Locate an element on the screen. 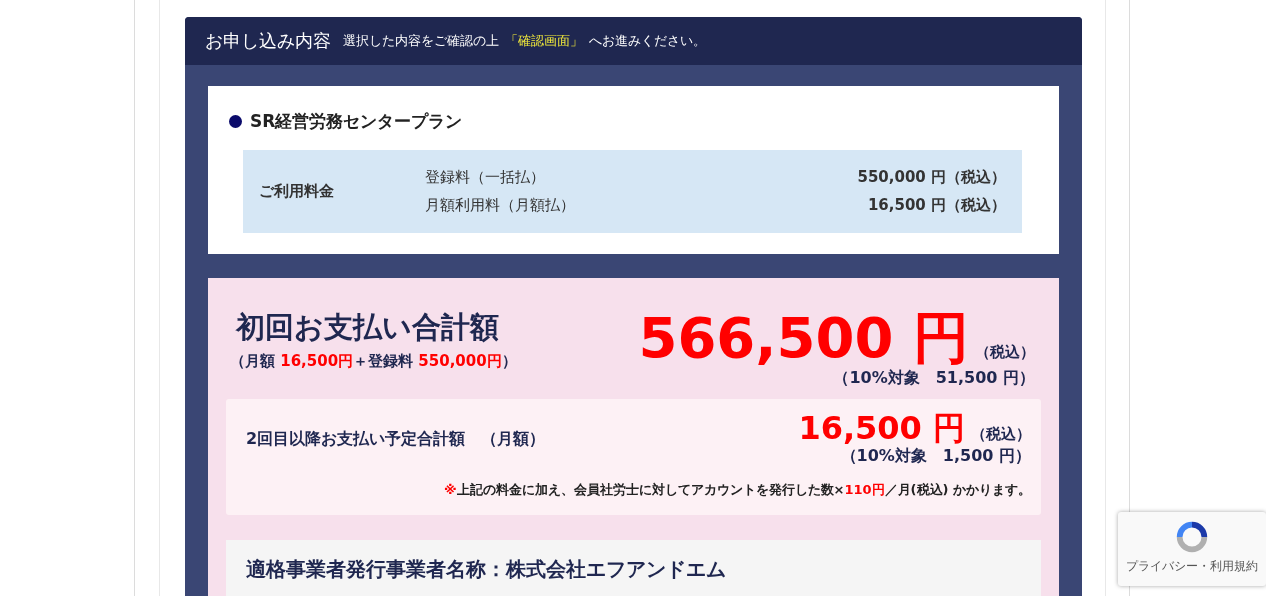 This screenshot has height=596, width=1266. recaptcha-badge: プライバシー・利用規約 is located at coordinates (1192, 549).